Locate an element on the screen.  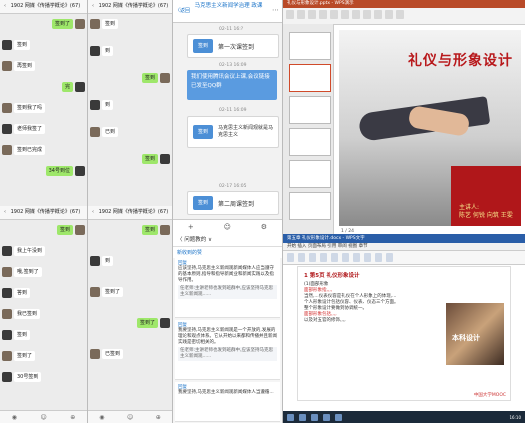
checkin-card: 签到 马克思主义新闻观就是马克思主义 is located at coordinates (233, 132).